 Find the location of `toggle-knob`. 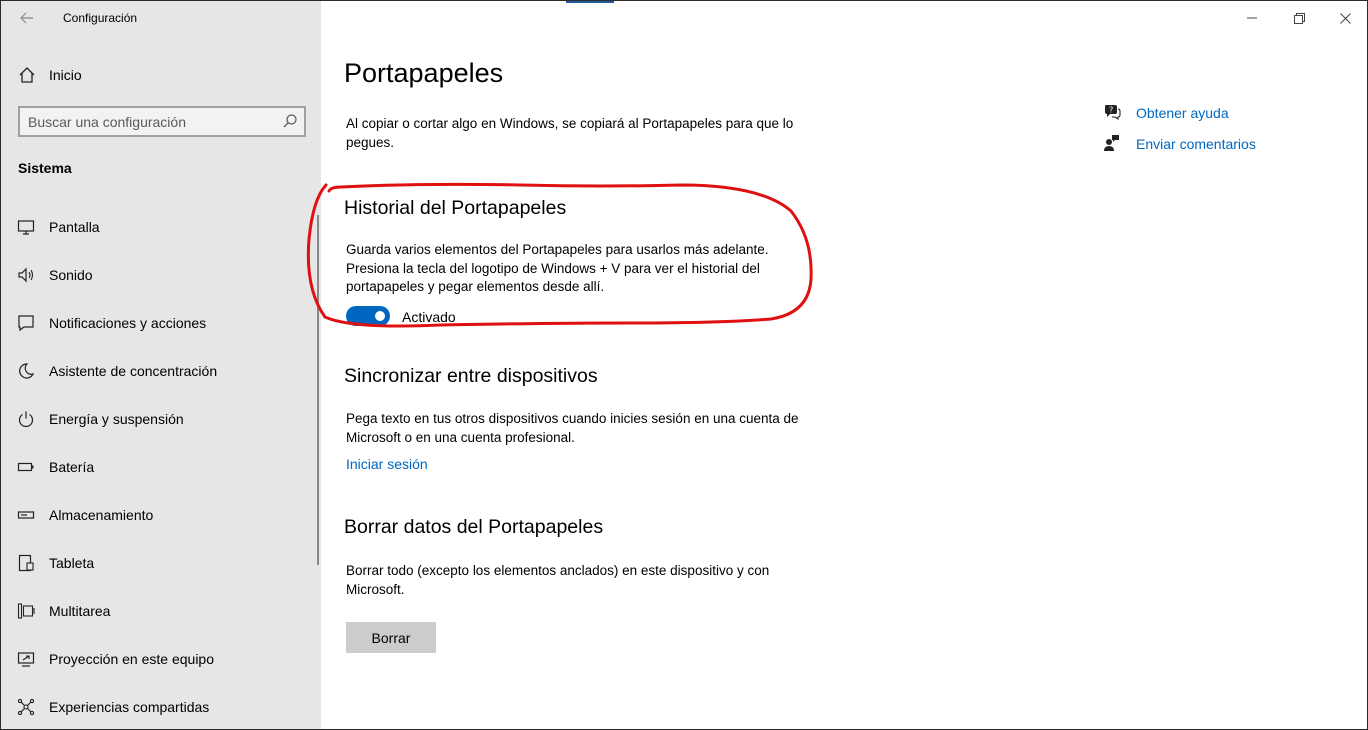

toggle-knob is located at coordinates (380, 316).